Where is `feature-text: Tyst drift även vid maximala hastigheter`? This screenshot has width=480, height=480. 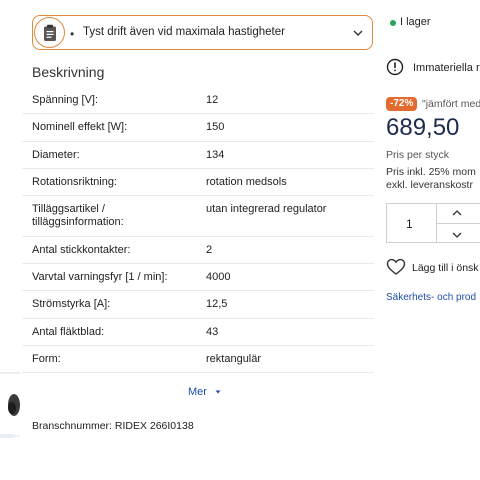 feature-text: Tyst drift även vid maximala hastigheter is located at coordinates (184, 32).